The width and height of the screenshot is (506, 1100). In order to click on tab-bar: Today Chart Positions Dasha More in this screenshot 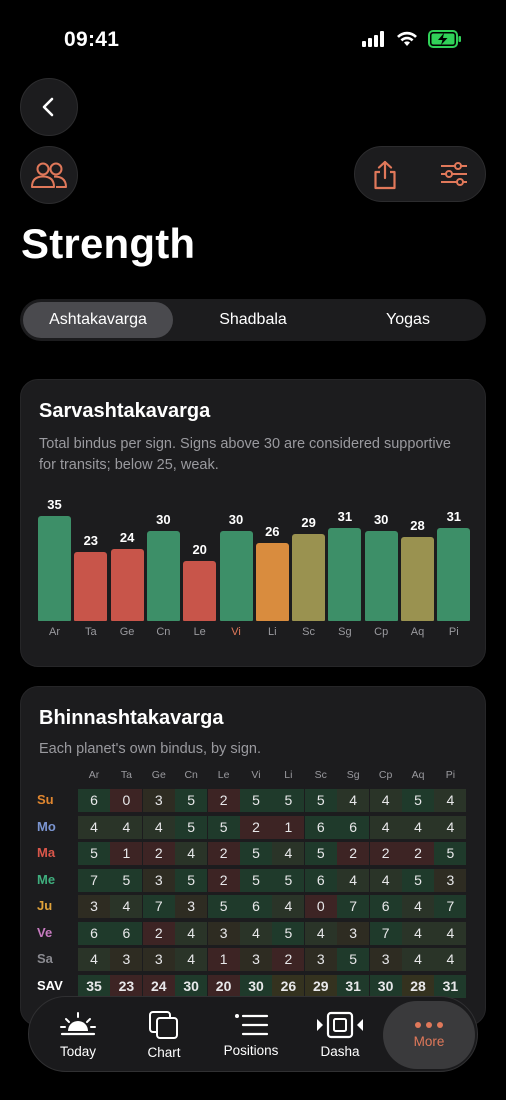, I will do `click(253, 1034)`.